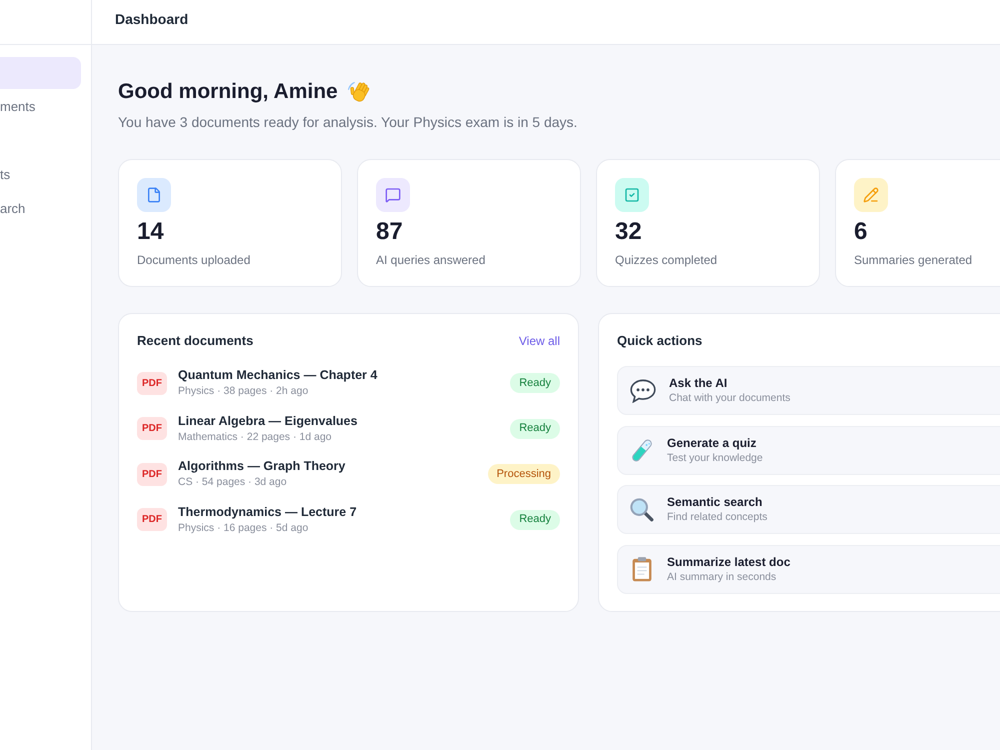  What do you see at coordinates (348, 122) in the screenshot?
I see `greeting-subtitle: You have 3 documents ready for analysis. Your Physics exam is in 5 days.` at bounding box center [348, 122].